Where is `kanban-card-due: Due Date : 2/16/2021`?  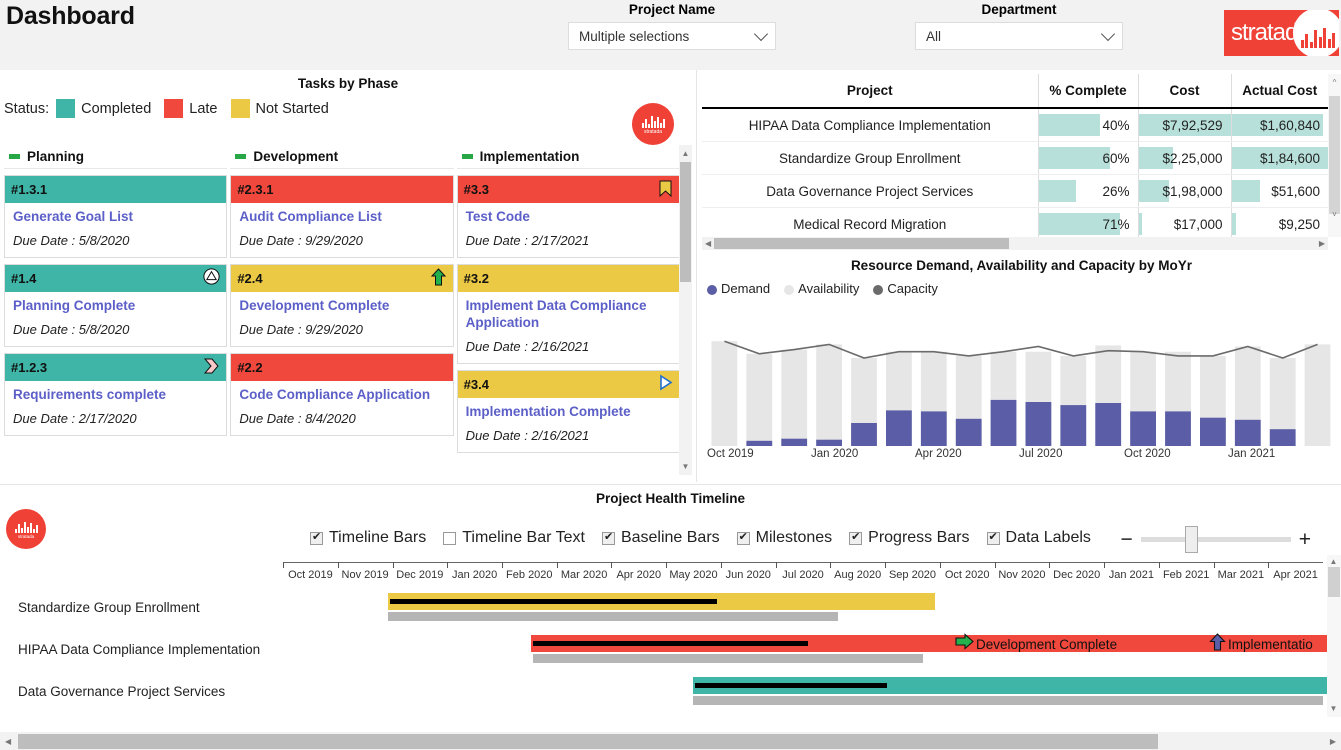 kanban-card-due: Due Date : 2/16/2021 is located at coordinates (527, 346).